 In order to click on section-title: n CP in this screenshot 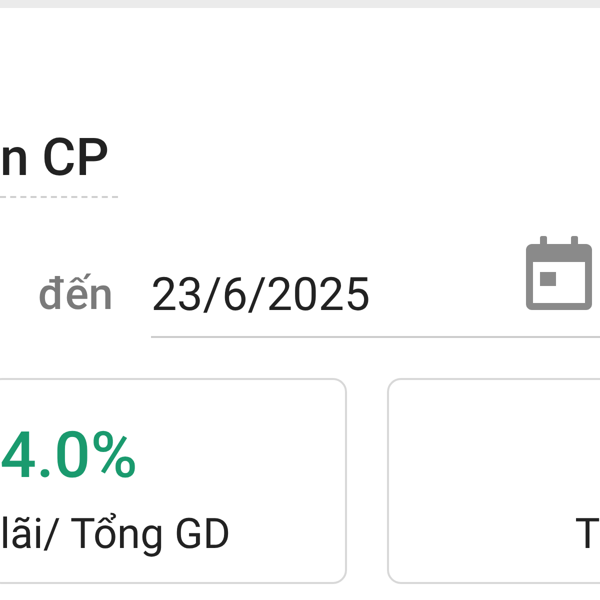, I will do `click(55, 158)`.